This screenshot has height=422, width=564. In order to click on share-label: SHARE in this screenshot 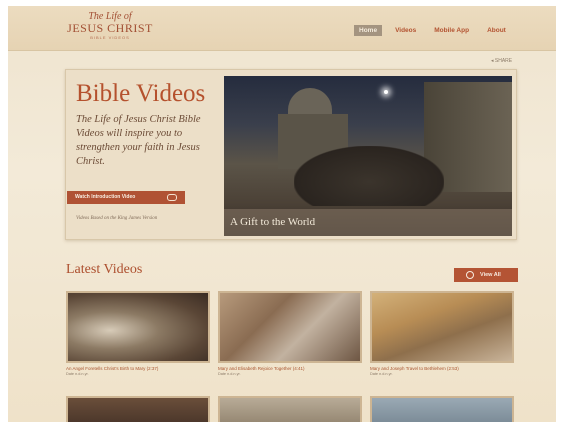, I will do `click(503, 61)`.